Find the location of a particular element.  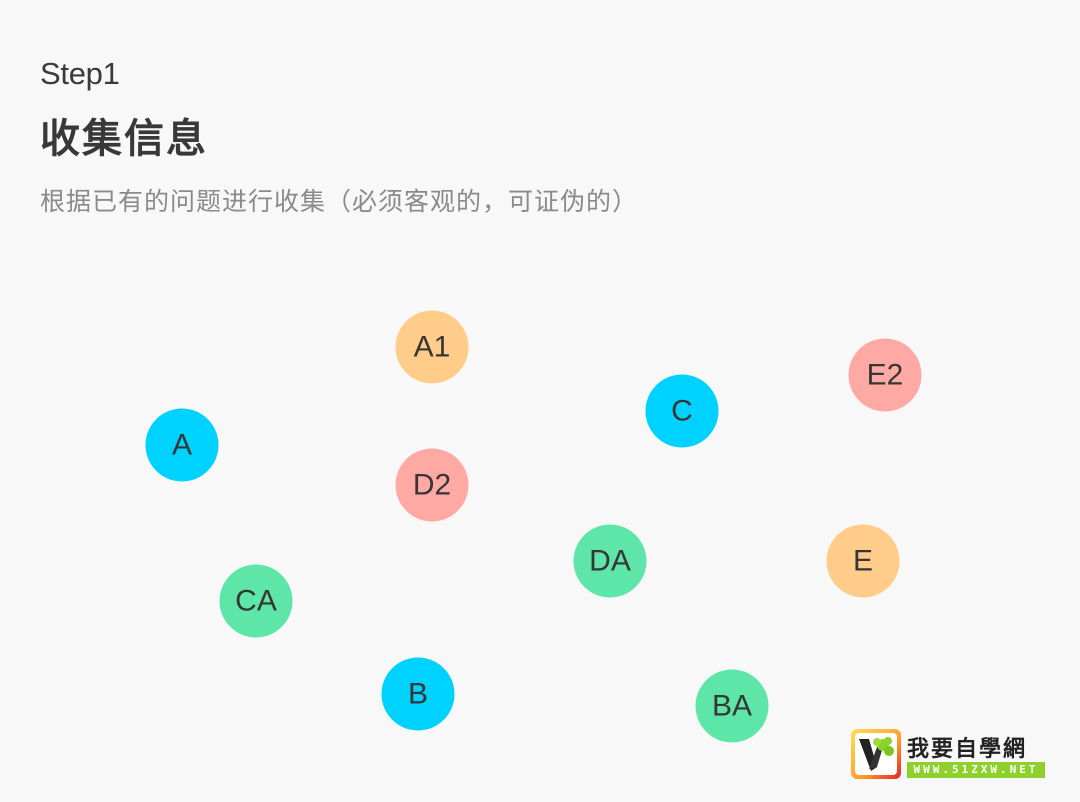

node-b: B is located at coordinates (418, 694).